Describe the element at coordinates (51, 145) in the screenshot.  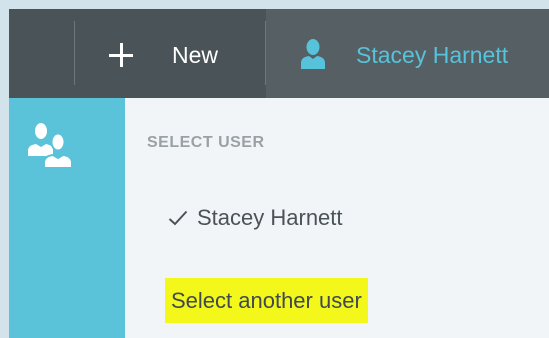
I see `users-icon` at that location.